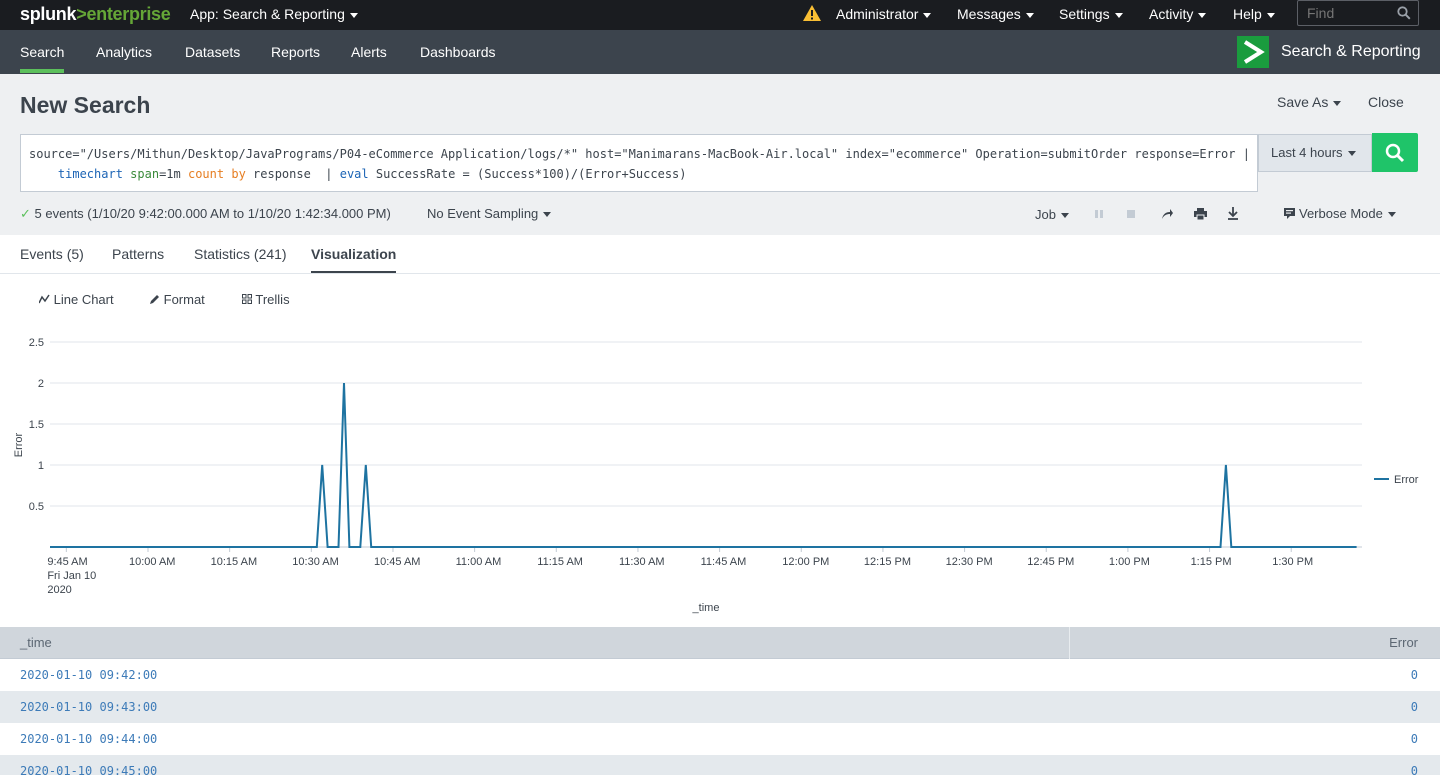 This screenshot has height=775, width=1440. What do you see at coordinates (173, 174) in the screenshot?
I see `query-span-val: =1m` at bounding box center [173, 174].